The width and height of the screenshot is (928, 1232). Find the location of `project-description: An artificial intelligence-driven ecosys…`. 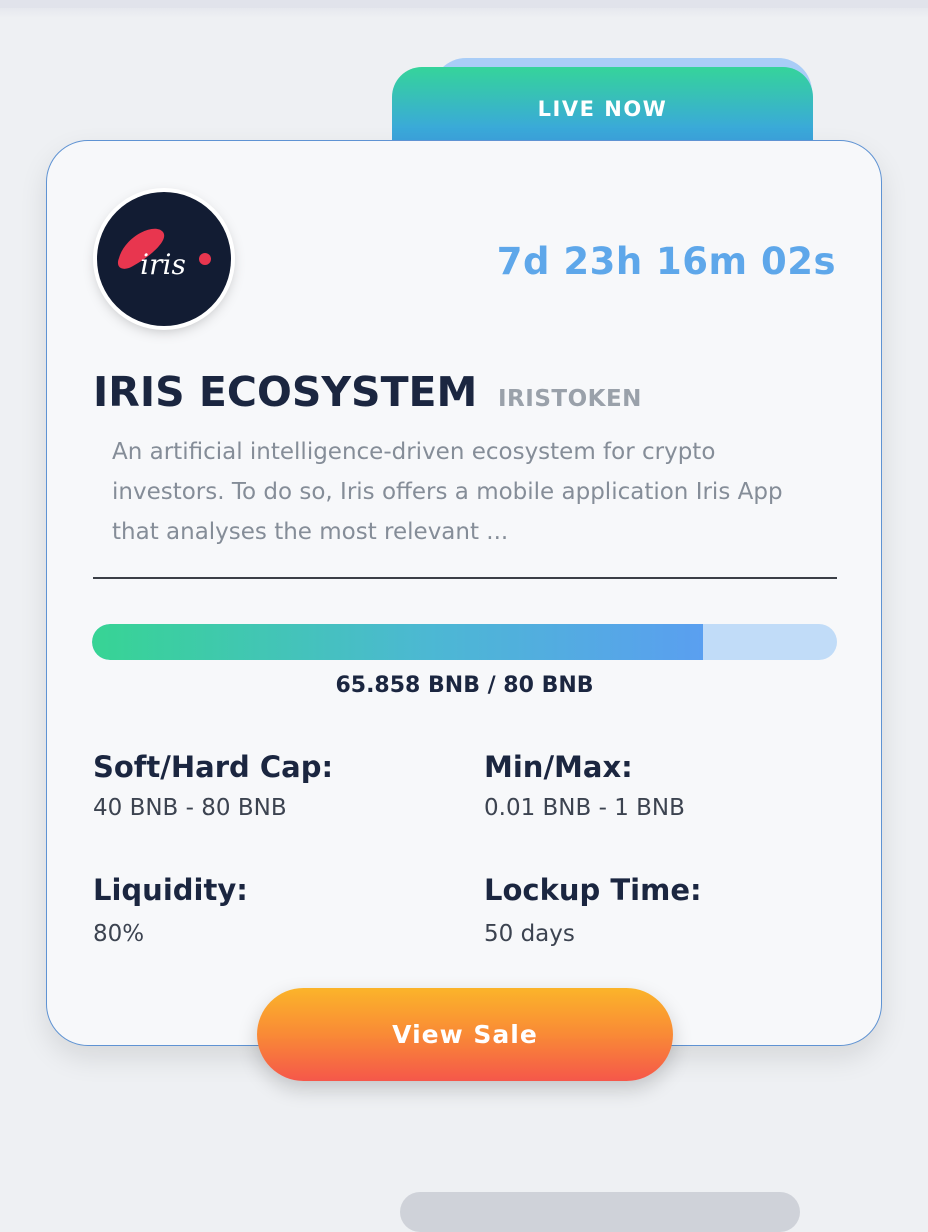

project-description: An artificial intelligence-driven ecosys… is located at coordinates (447, 492).